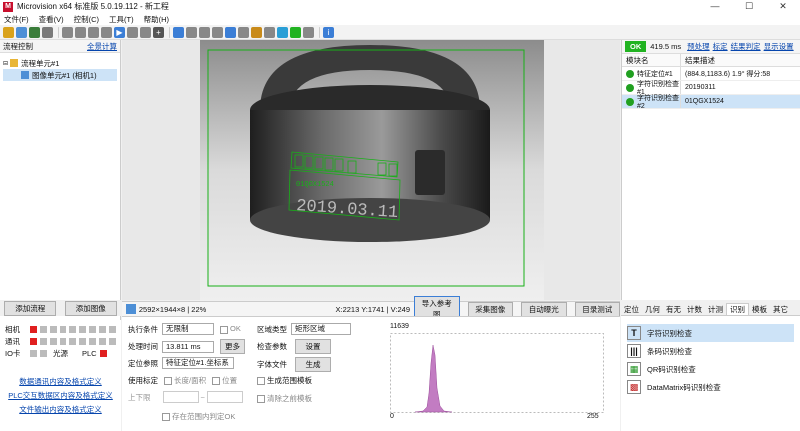 This screenshot has width=800, height=431. What do you see at coordinates (295, 32) in the screenshot?
I see `network-icon` at bounding box center [295, 32].